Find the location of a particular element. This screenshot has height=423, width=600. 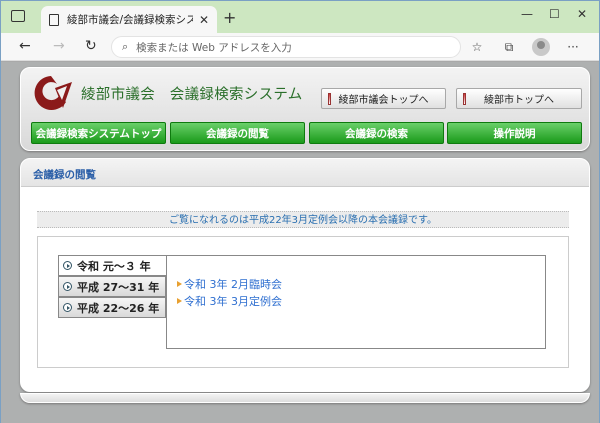

section-title: 会議録の閲覧 is located at coordinates (64, 175).